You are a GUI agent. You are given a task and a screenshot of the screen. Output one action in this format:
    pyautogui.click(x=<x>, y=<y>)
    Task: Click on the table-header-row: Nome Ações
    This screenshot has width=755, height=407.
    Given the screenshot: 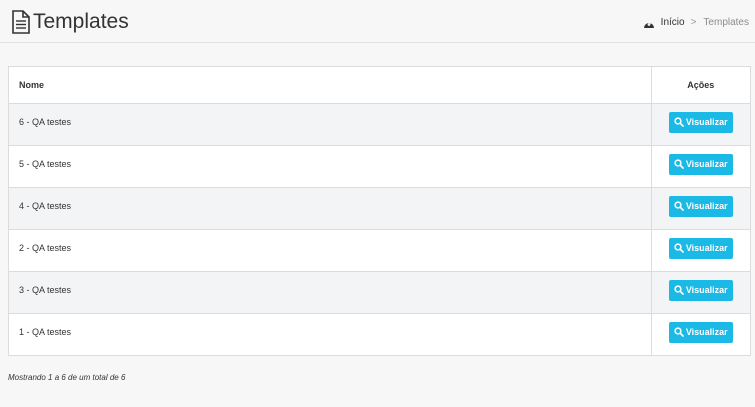 What is the action you would take?
    pyautogui.click(x=379, y=85)
    